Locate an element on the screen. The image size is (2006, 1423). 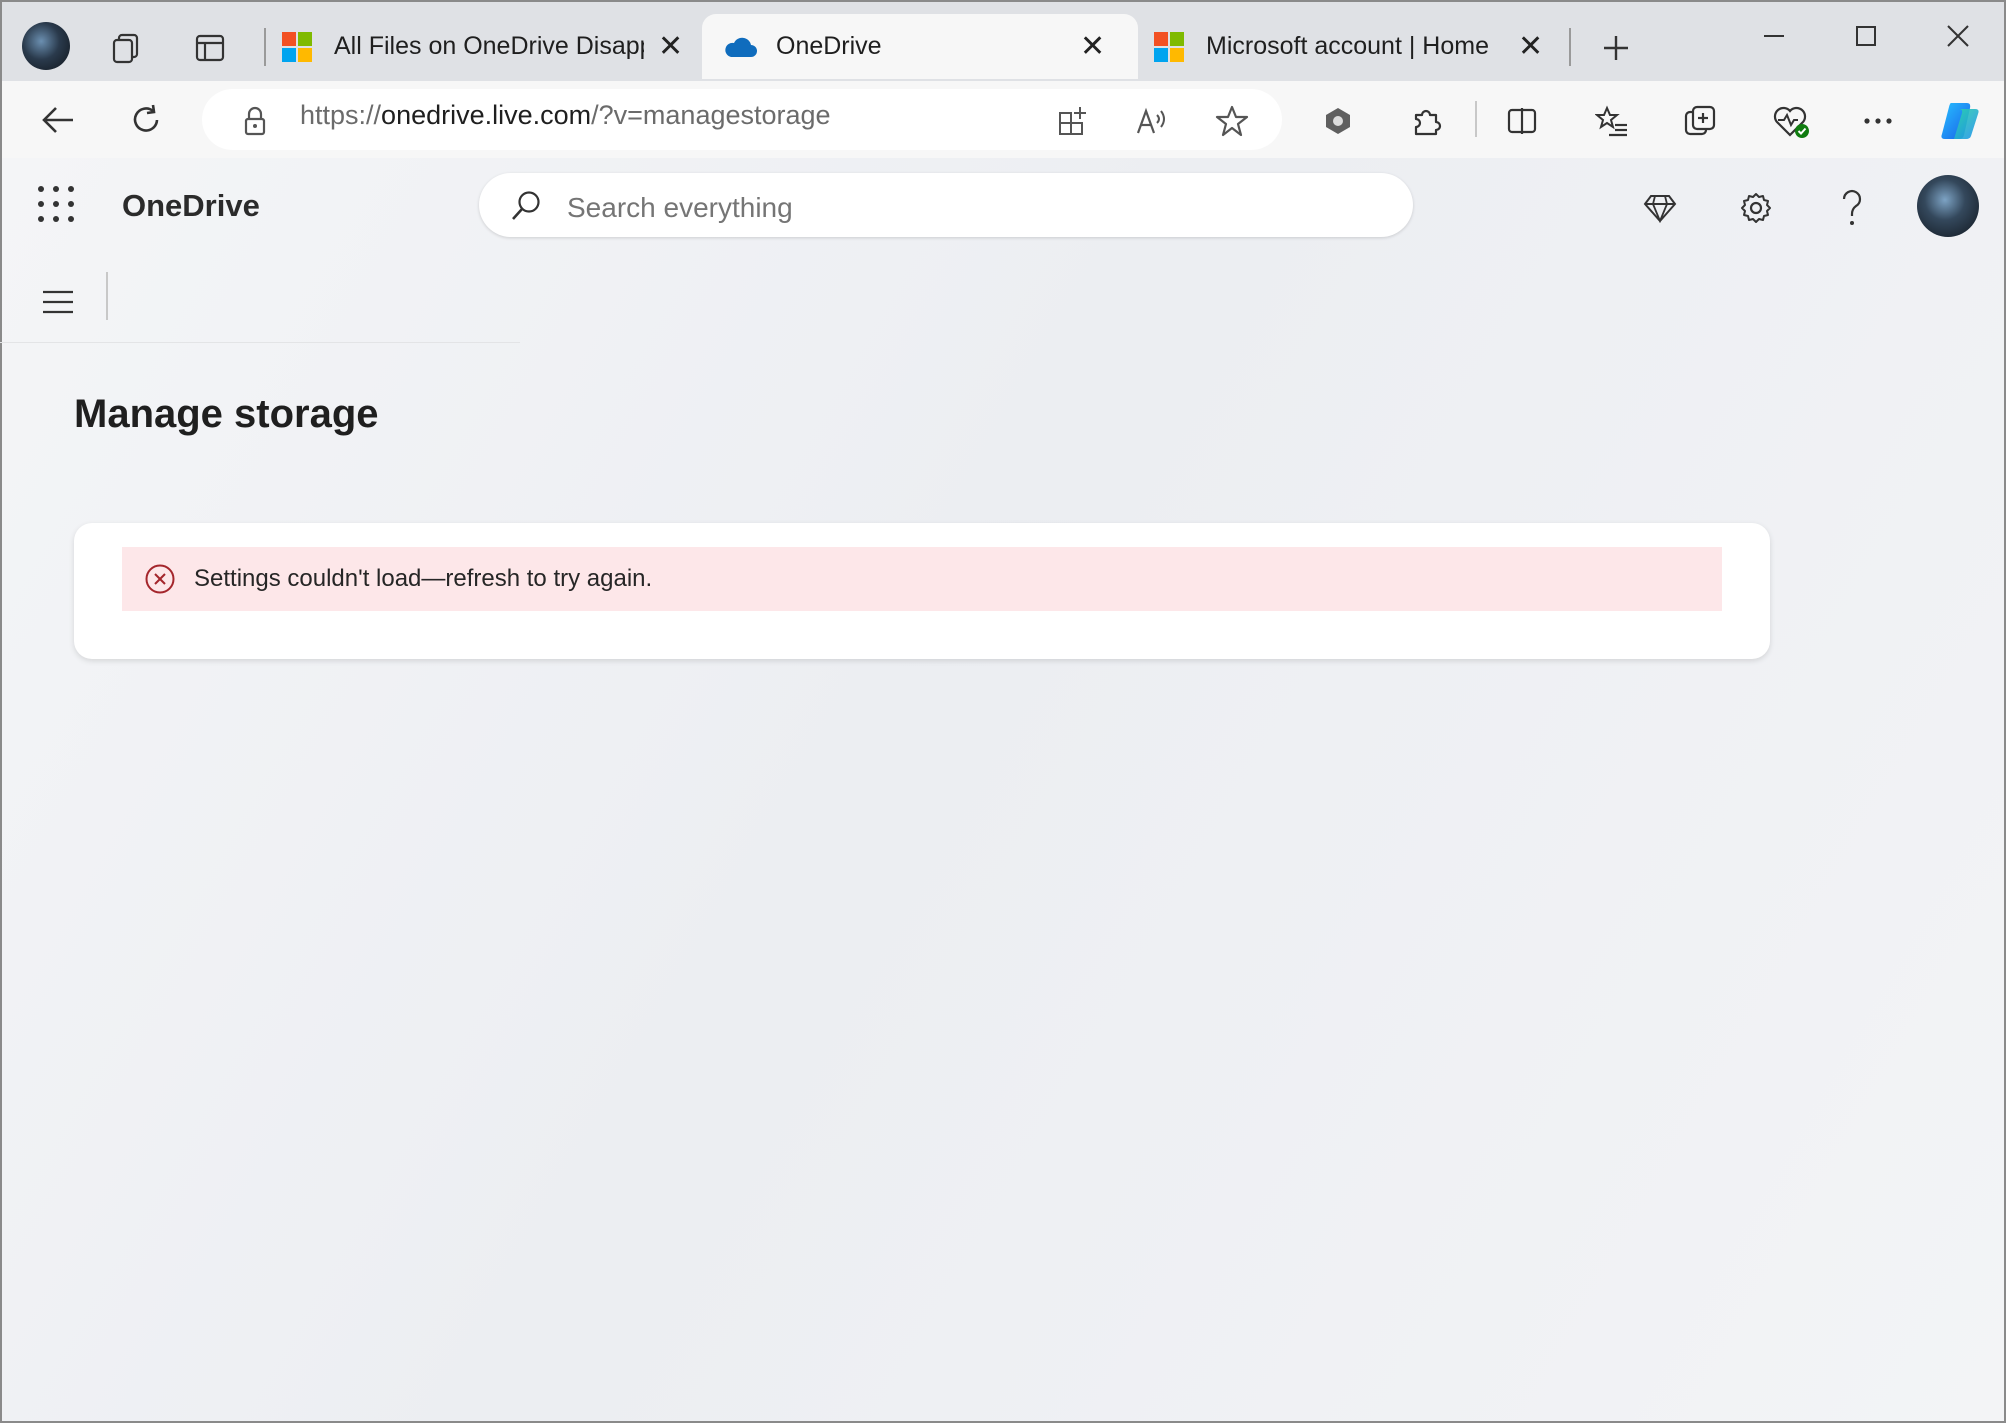
tab-all-files: All Files on OneDrive Disappe ✕ is located at coordinates (487, 46).